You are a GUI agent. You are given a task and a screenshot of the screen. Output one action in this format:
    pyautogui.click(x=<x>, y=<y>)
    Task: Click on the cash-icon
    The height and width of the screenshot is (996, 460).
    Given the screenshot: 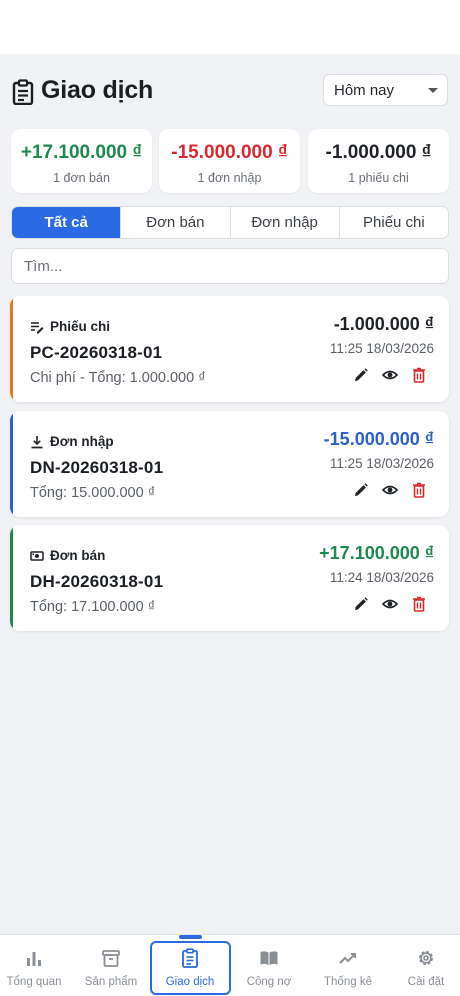 What is the action you would take?
    pyautogui.click(x=37, y=556)
    